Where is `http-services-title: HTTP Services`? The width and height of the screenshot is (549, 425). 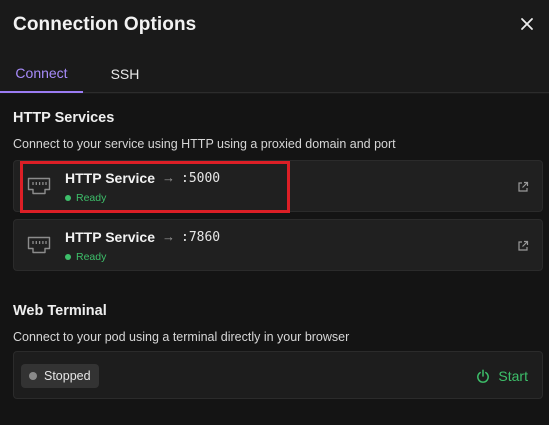
http-services-title: HTTP Services is located at coordinates (64, 118).